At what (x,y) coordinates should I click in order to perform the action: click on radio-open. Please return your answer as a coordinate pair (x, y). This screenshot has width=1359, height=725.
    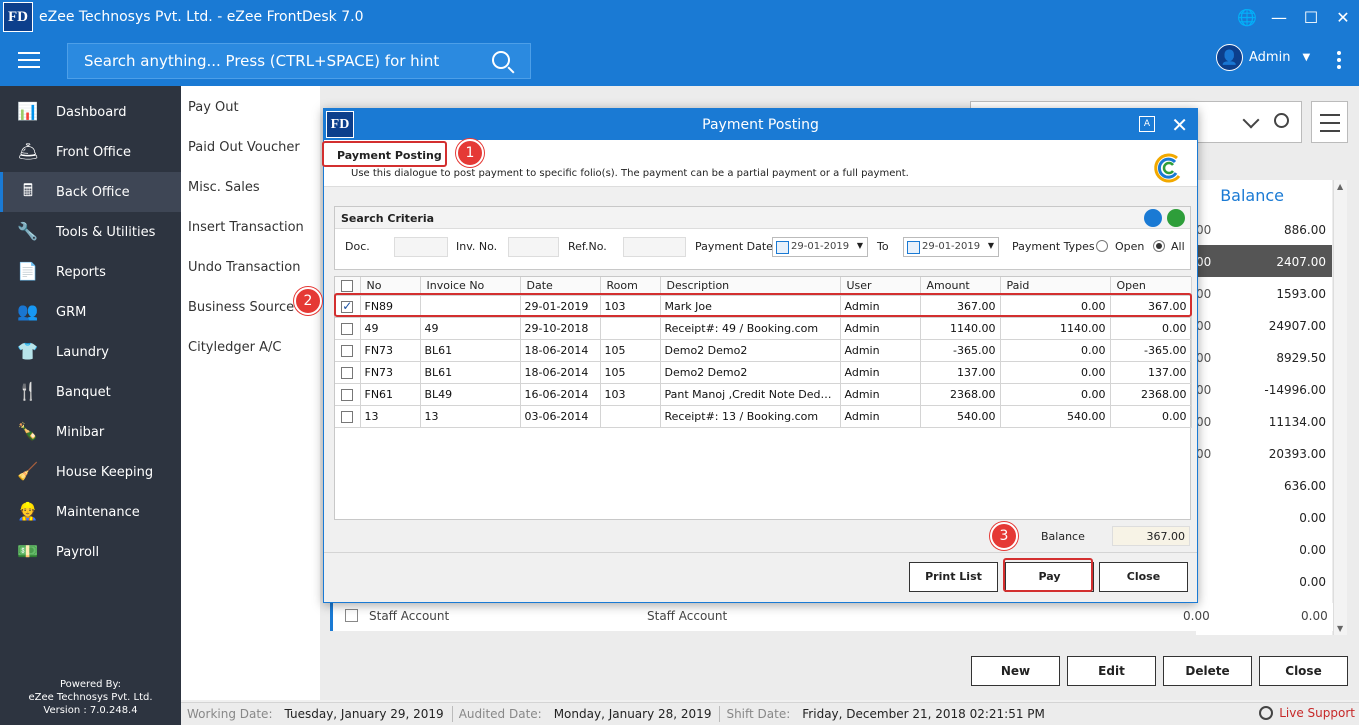
    Looking at the image, I should click on (1102, 246).